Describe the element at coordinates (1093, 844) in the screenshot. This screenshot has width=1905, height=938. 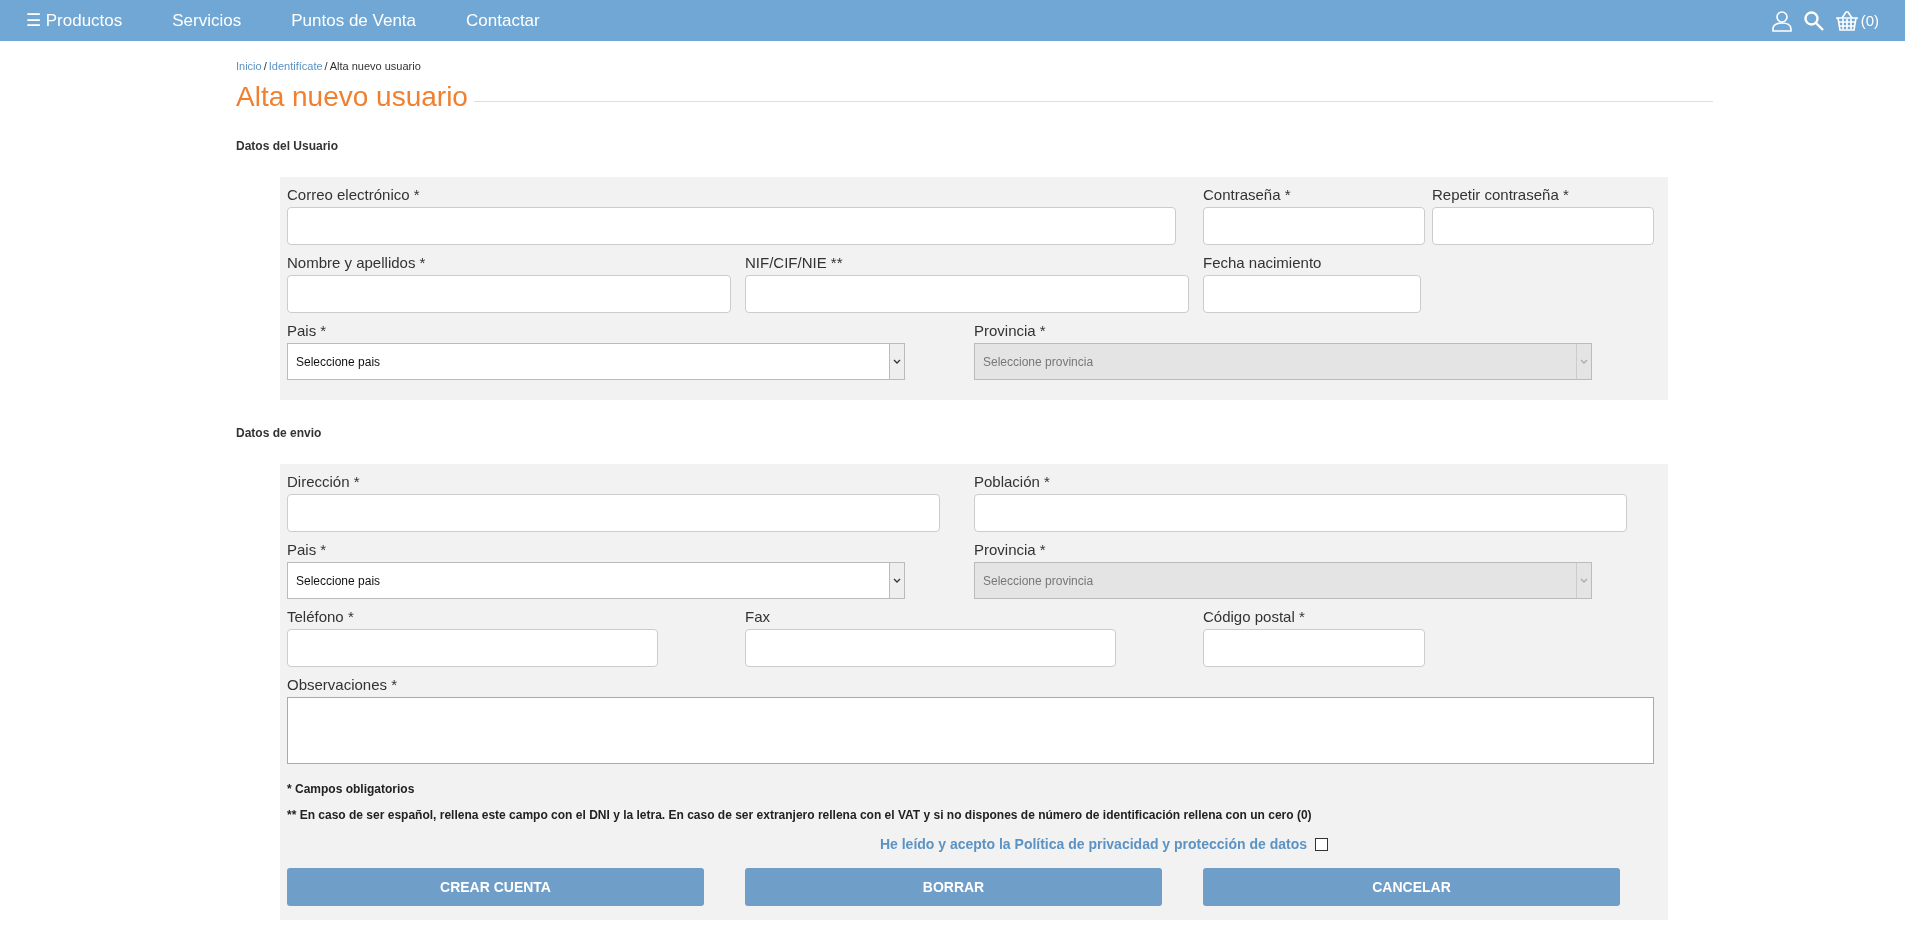
I see `privacy-consent-label: He leído y acepto la Política de privacidad y protección de datos` at that location.